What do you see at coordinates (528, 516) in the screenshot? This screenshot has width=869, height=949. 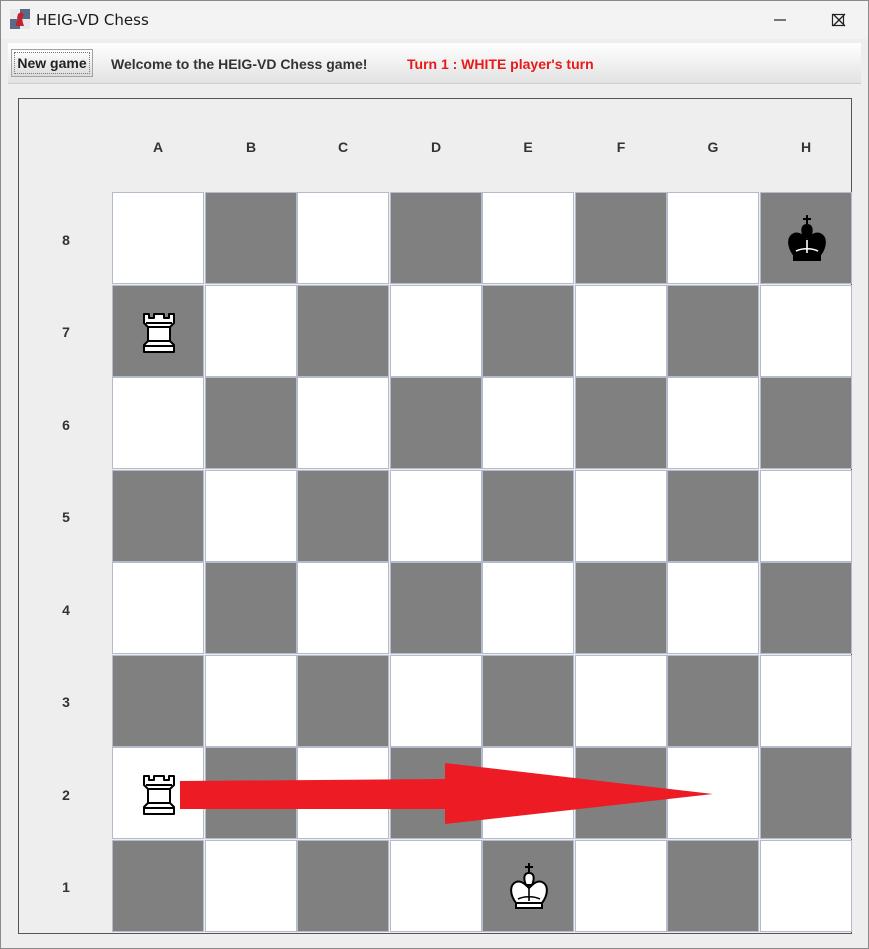 I see `square-e5` at bounding box center [528, 516].